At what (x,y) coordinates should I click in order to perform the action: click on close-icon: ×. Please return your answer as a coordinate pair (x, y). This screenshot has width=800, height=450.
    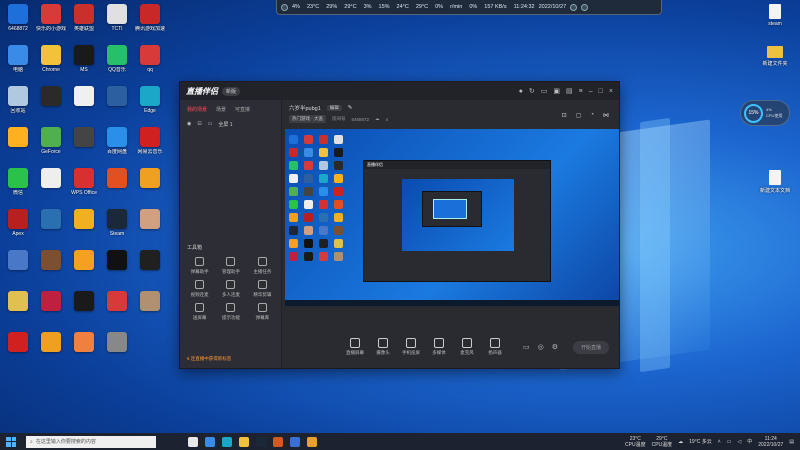
    Looking at the image, I should click on (611, 91).